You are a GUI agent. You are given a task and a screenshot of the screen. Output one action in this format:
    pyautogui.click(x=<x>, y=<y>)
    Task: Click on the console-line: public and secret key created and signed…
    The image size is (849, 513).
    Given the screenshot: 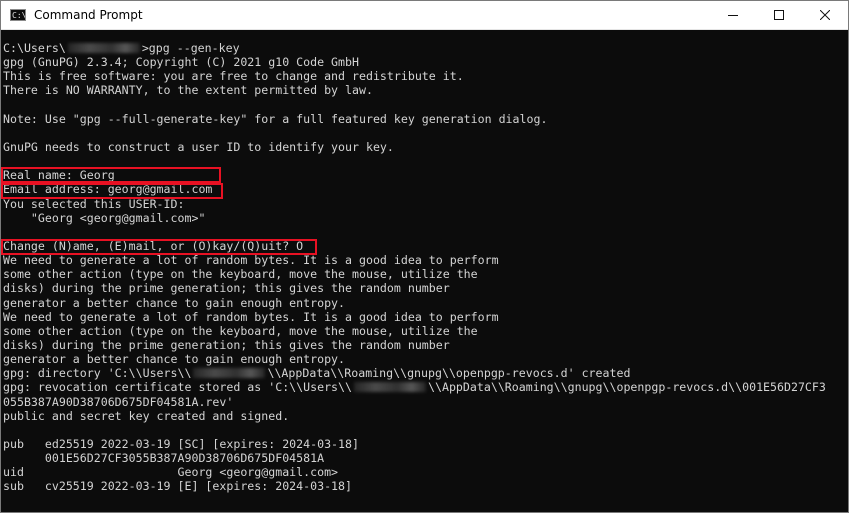 What is the action you would take?
    pyautogui.click(x=146, y=415)
    